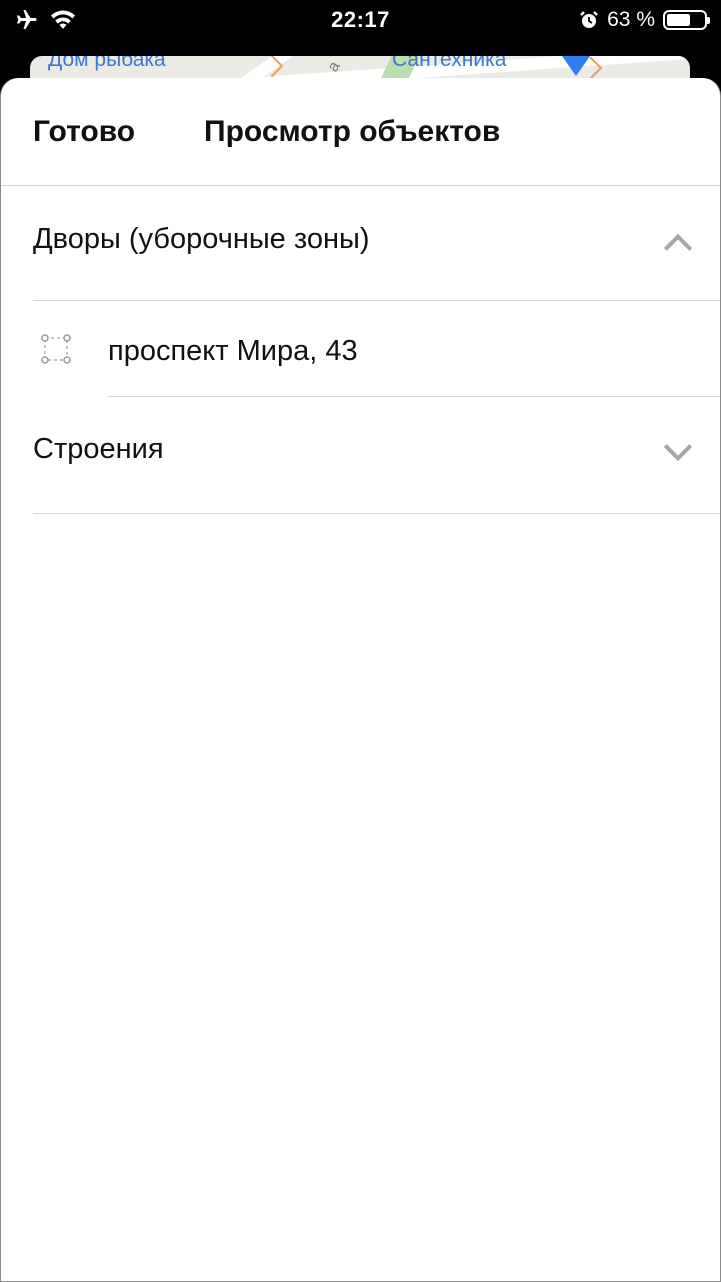 The image size is (721, 1282). I want to click on alarm-icon, so click(589, 19).